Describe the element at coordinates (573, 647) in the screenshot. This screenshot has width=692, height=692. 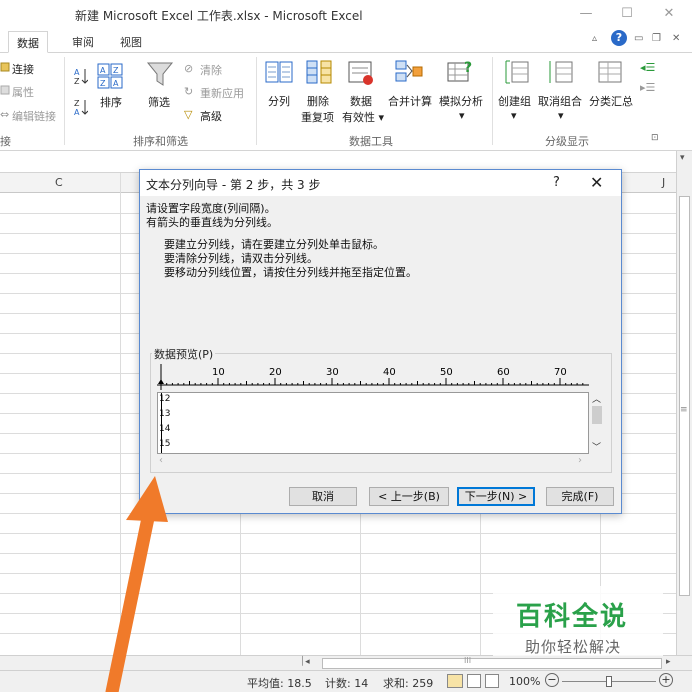
I see `watermark-subtitle: 助你轻松解决` at that location.